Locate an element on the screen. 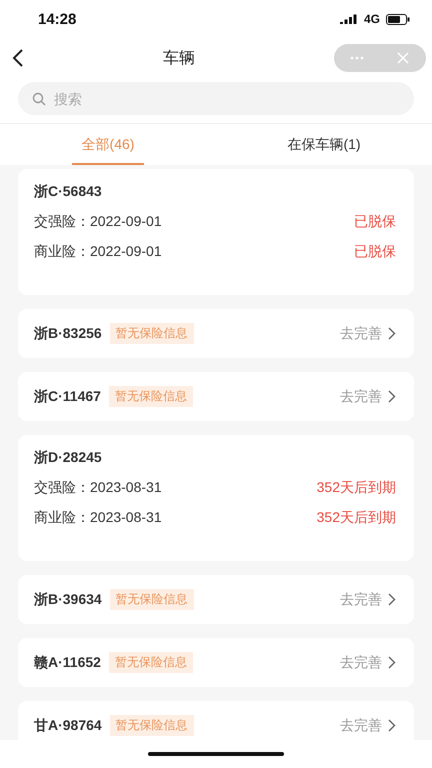  vehicle-card: 浙C·11467 暂无保险信息 去完善 is located at coordinates (216, 396).